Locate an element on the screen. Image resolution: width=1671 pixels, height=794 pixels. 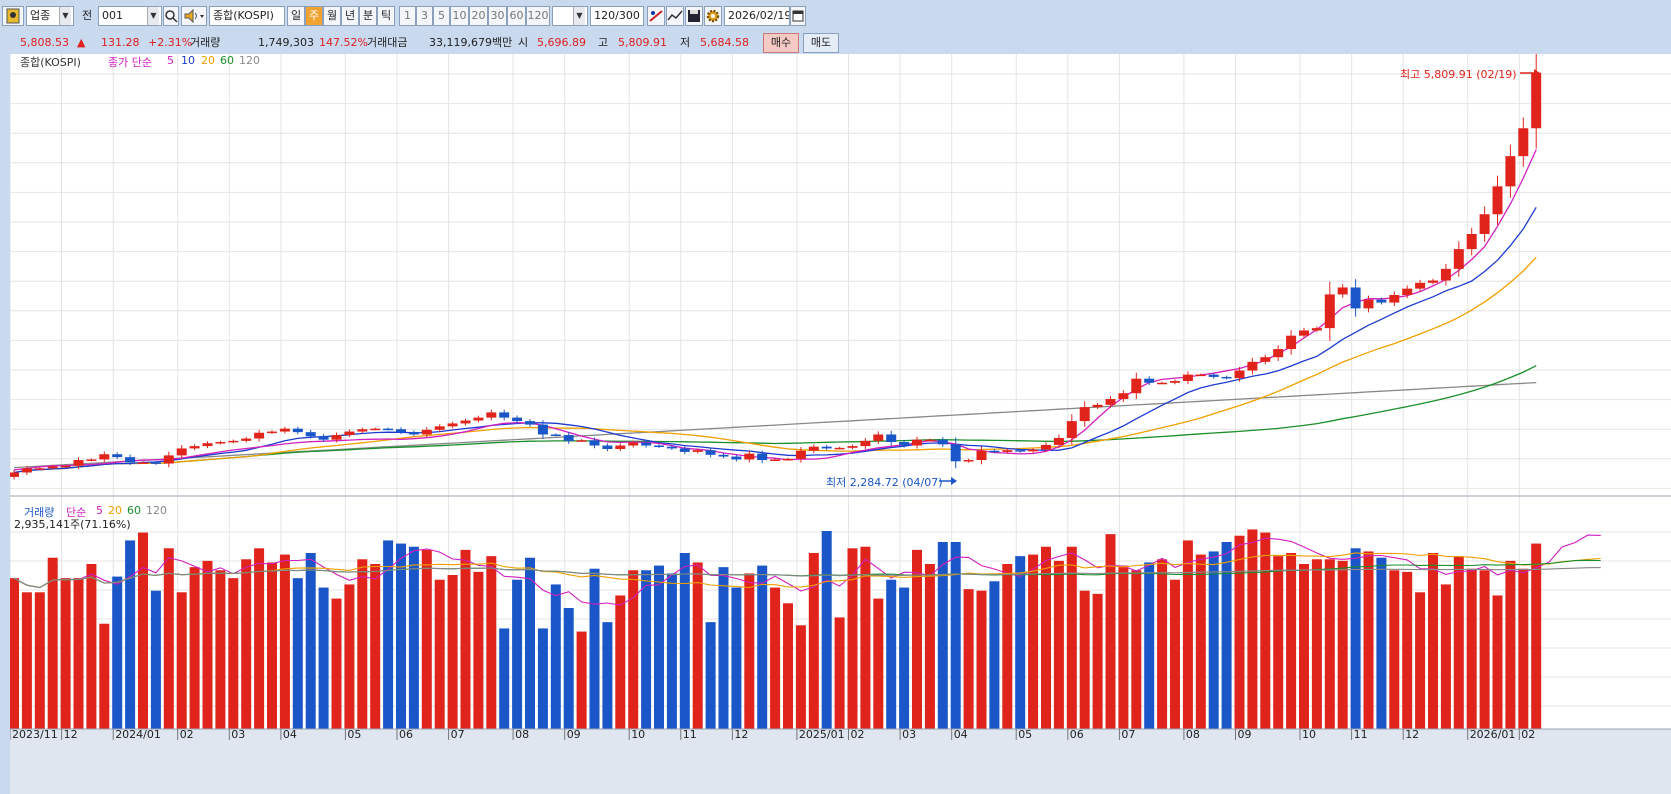
sell-button: 매도 is located at coordinates (821, 43).